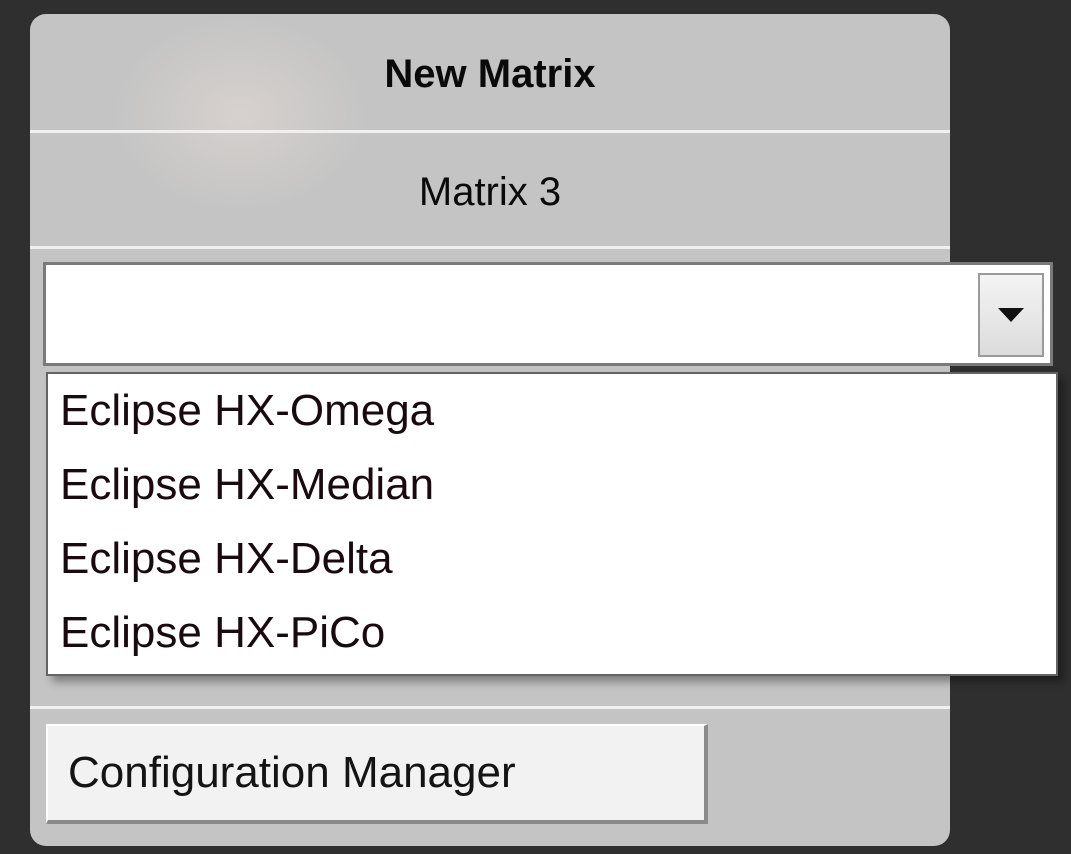  I want to click on configuration-manager-button: Configuration Manager, so click(377, 774).